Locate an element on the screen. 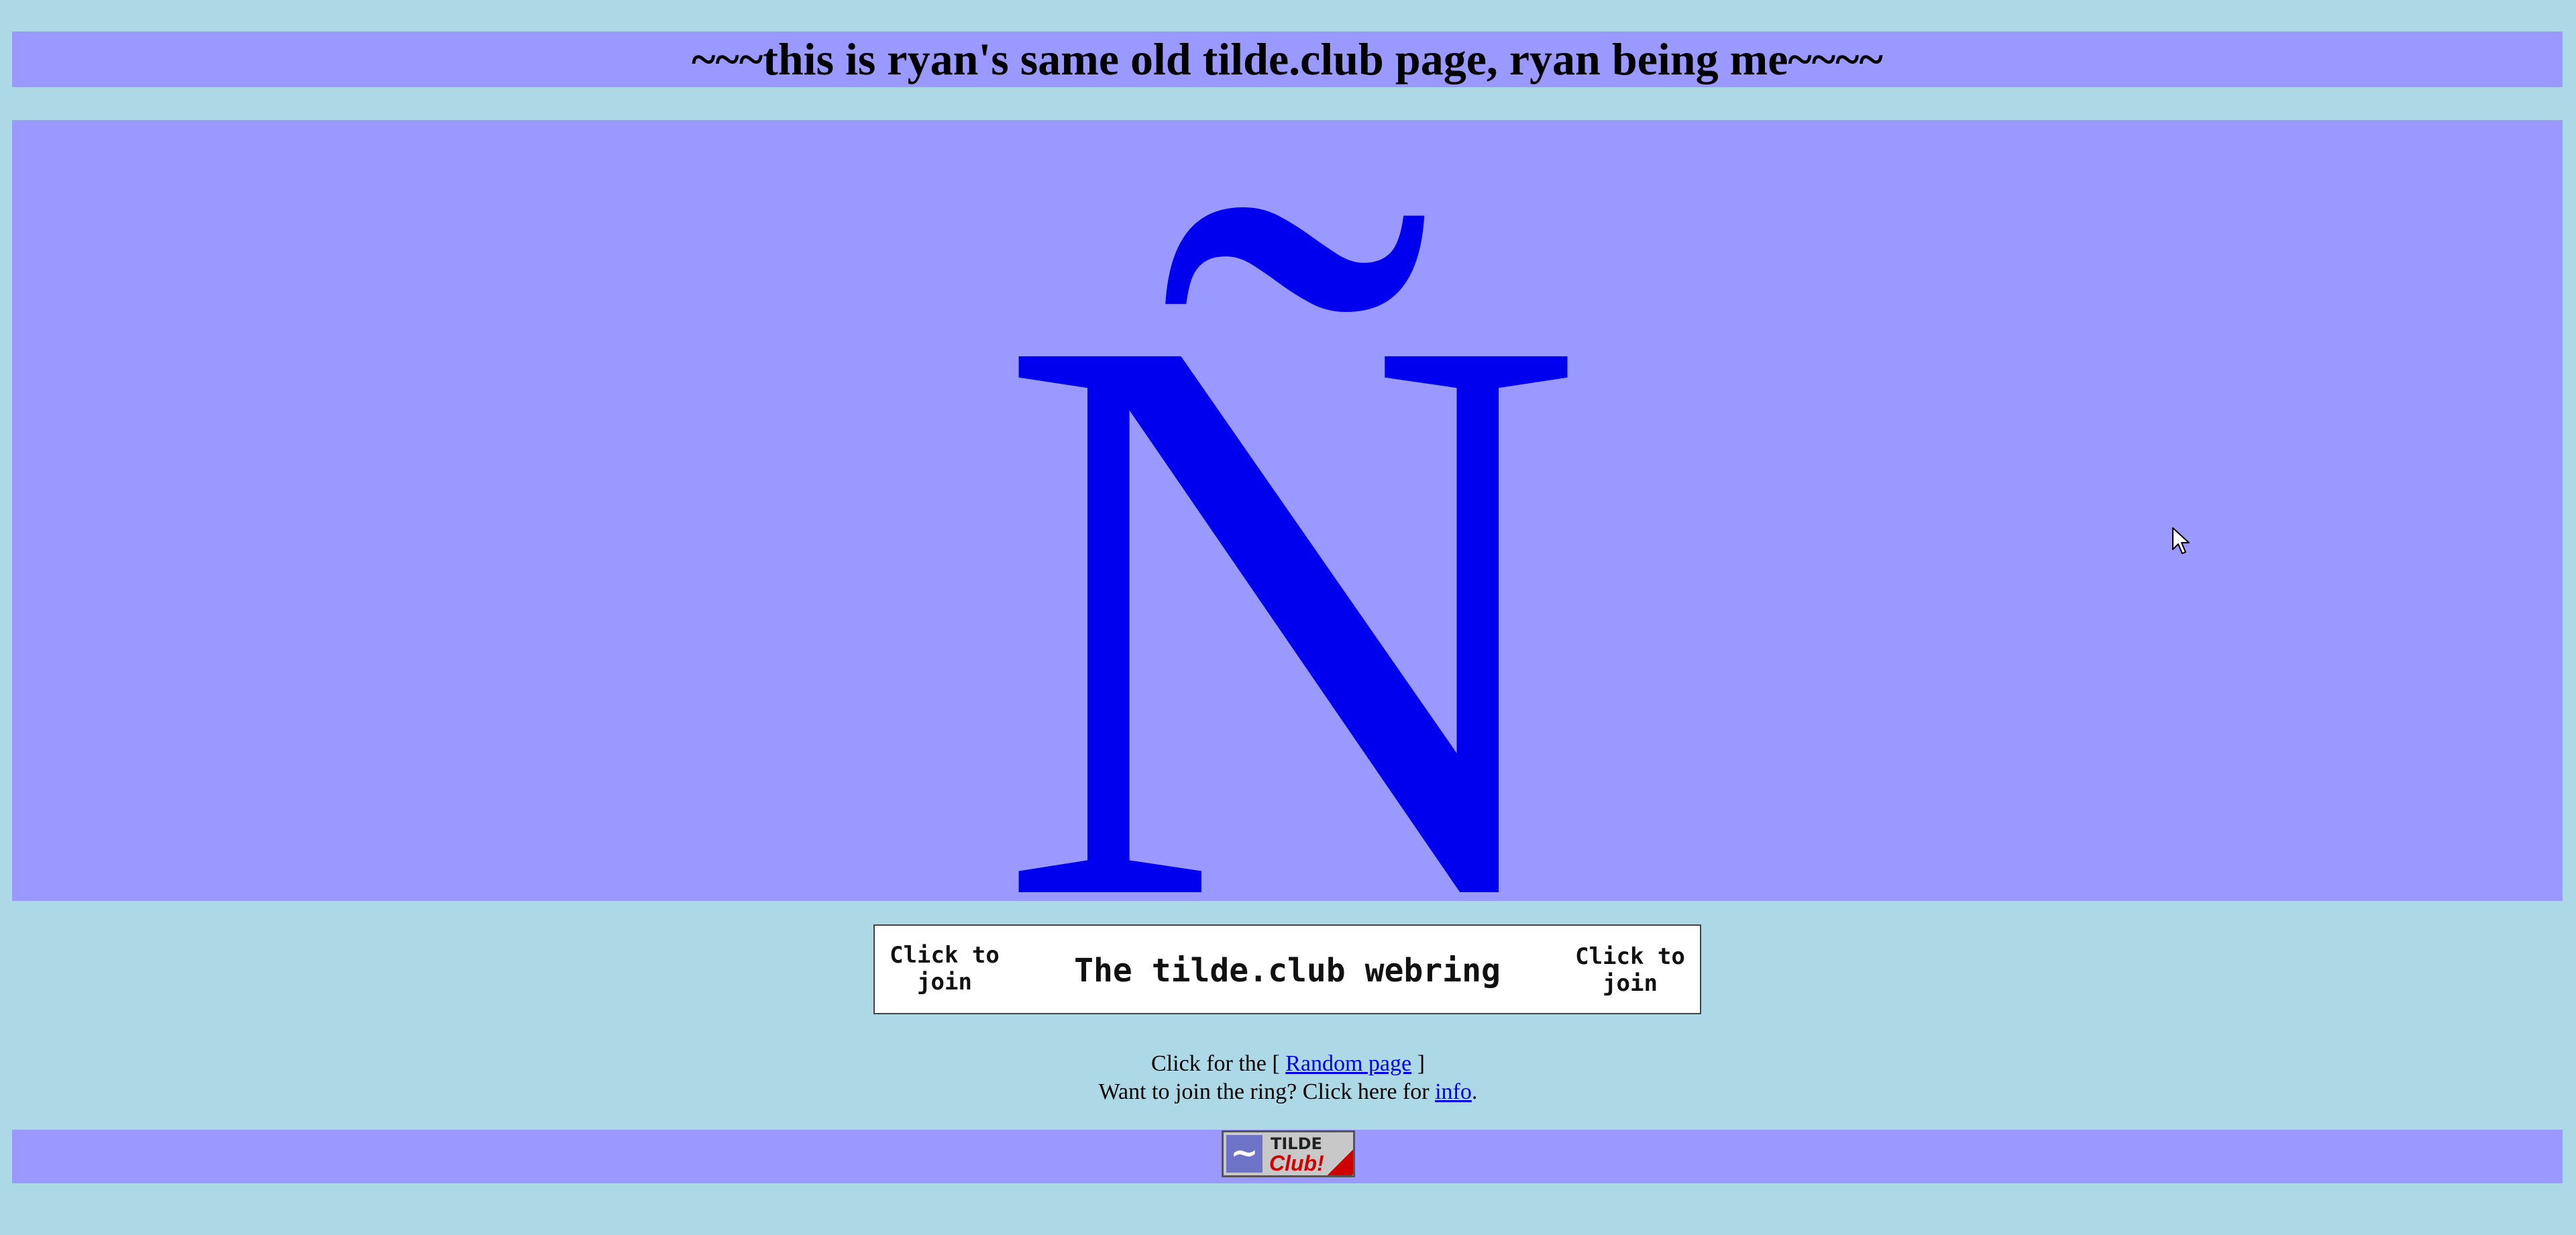 The image size is (2576, 1235). badge-word-tilde: TILDE is located at coordinates (1296, 1144).